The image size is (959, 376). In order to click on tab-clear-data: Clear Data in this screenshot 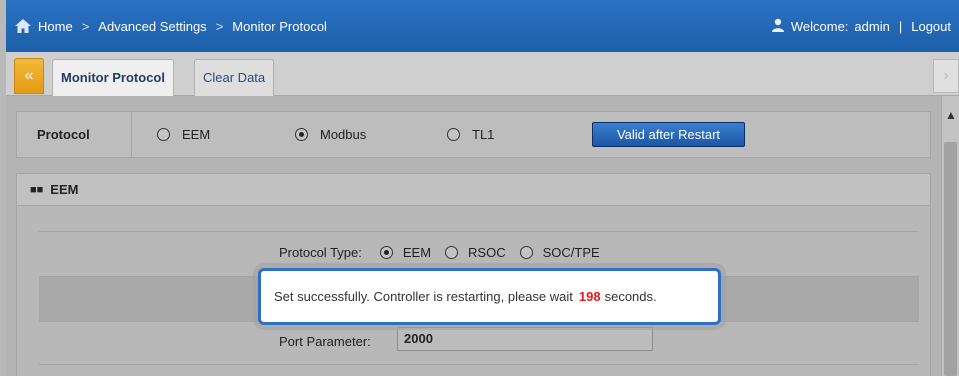, I will do `click(234, 77)`.